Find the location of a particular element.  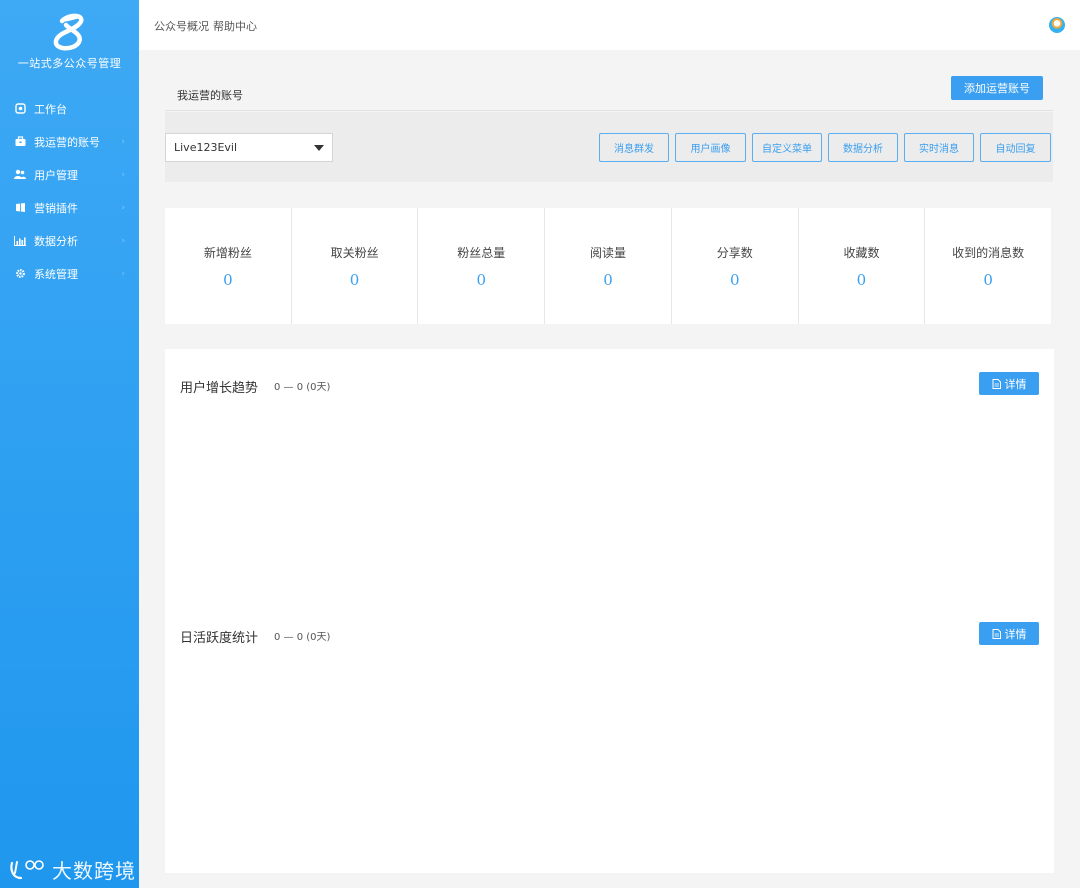

breadcrumb-overview-link: 公众号概况 is located at coordinates (181, 26).